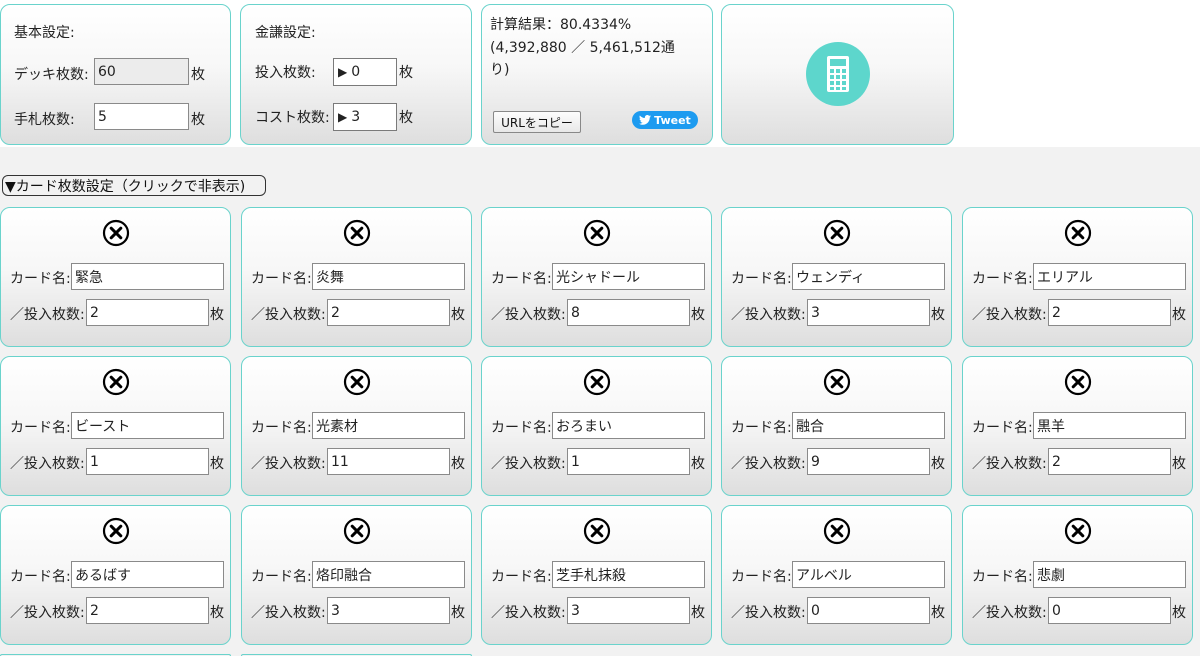 This screenshot has height=656, width=1200. Describe the element at coordinates (672, 120) in the screenshot. I see `tweet-label: Tweet` at that location.